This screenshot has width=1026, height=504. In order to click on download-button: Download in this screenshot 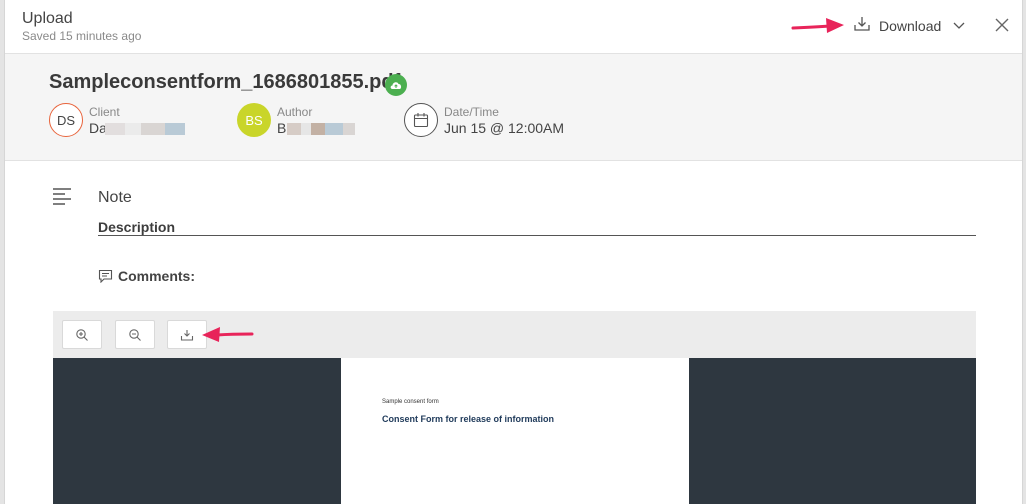, I will do `click(909, 26)`.